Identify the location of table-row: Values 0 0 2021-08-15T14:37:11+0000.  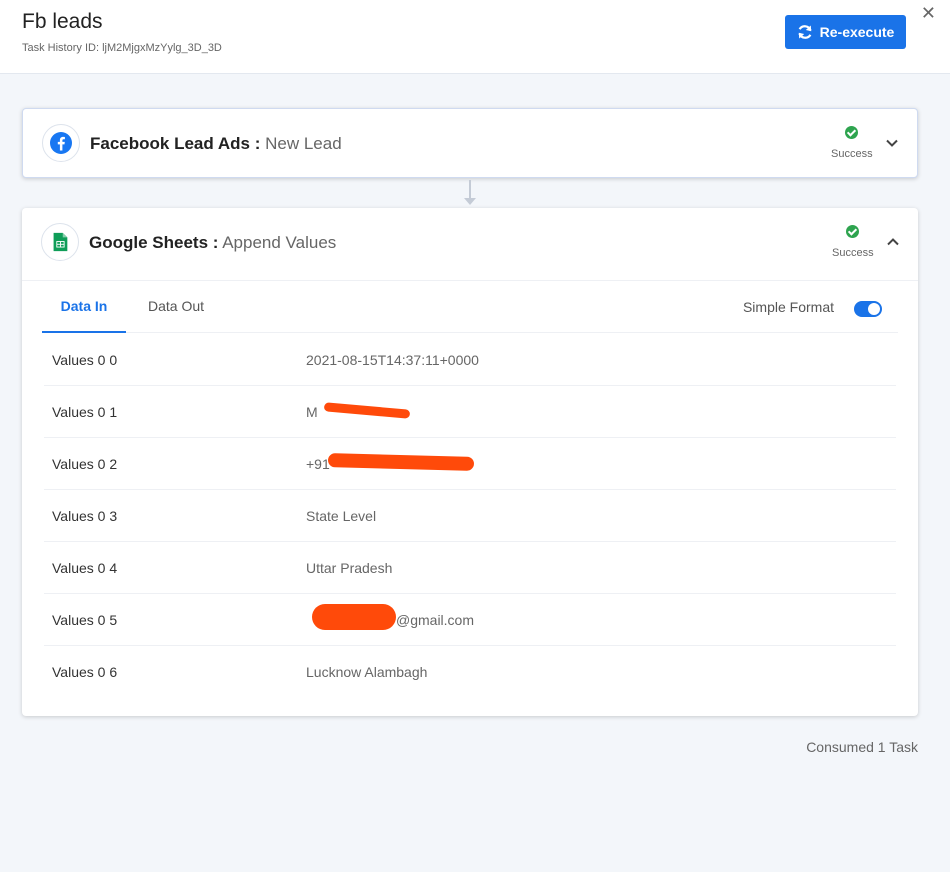
(470, 360).